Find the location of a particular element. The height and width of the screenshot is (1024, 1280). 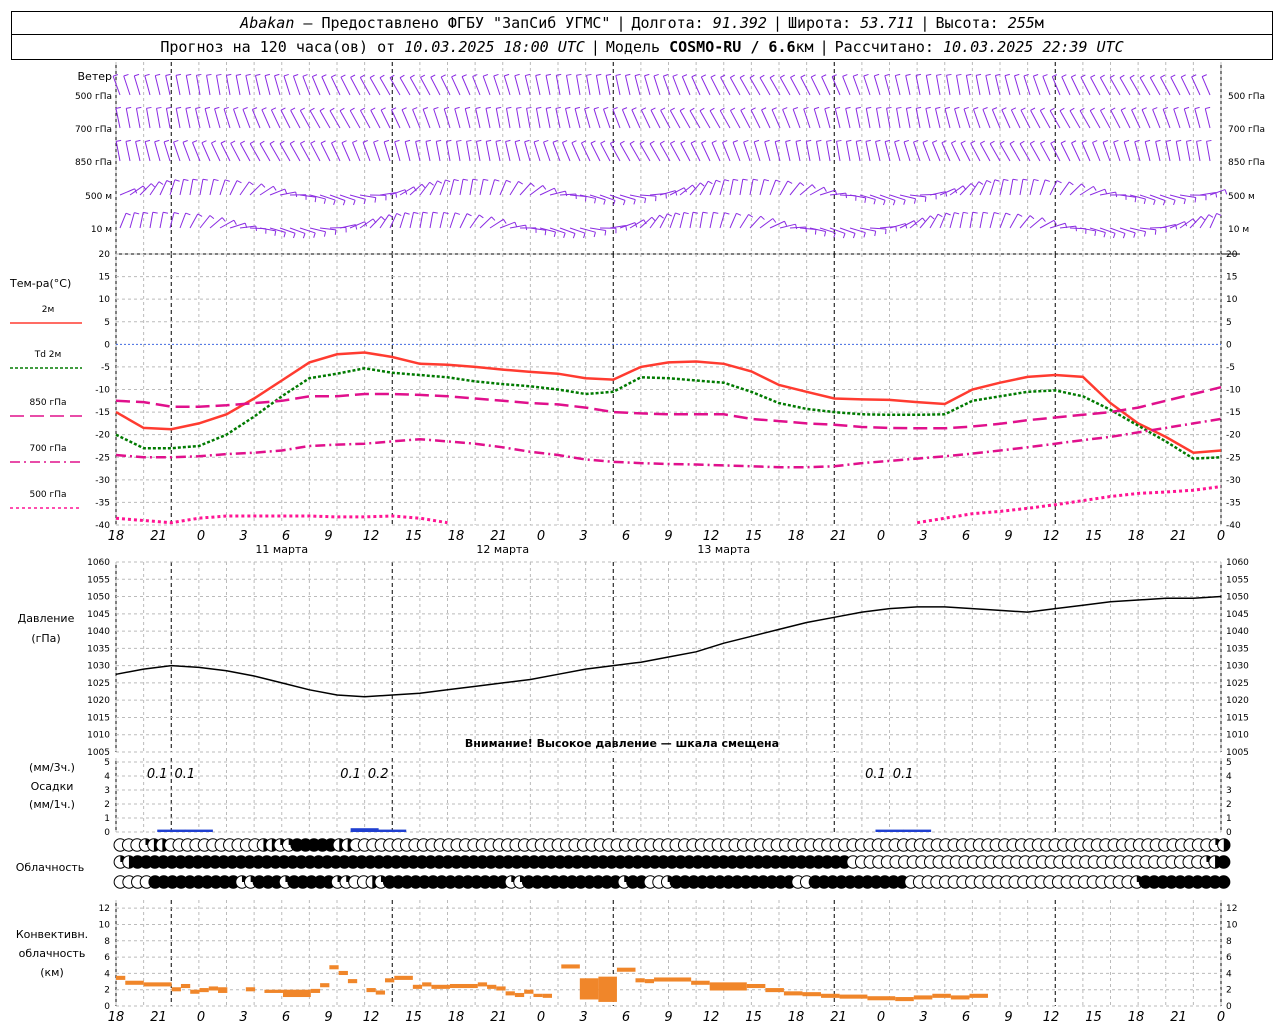

pressure-tick-right: 1015 is located at coordinates (1237, 718).